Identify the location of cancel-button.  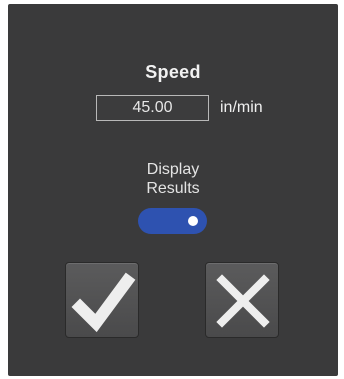
(242, 300).